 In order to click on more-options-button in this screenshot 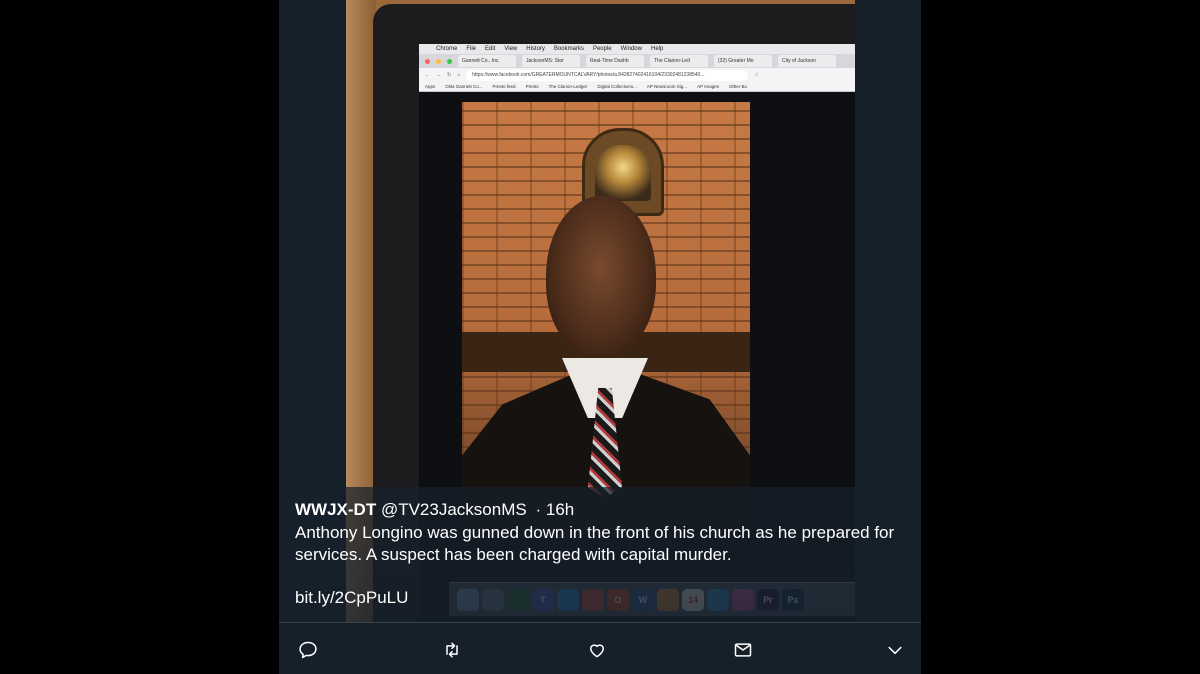, I will do `click(895, 650)`.